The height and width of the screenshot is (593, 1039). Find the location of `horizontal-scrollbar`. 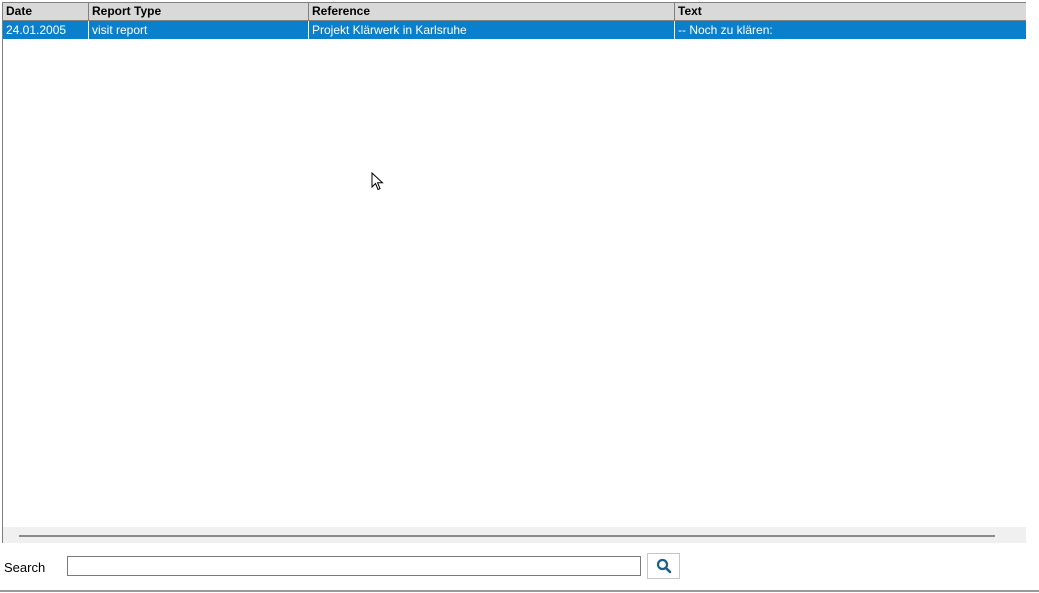

horizontal-scrollbar is located at coordinates (514, 535).